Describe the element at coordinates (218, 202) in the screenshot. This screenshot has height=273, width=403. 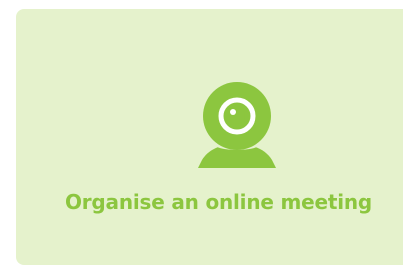
I see `card-title: Organise an online meeting` at that location.